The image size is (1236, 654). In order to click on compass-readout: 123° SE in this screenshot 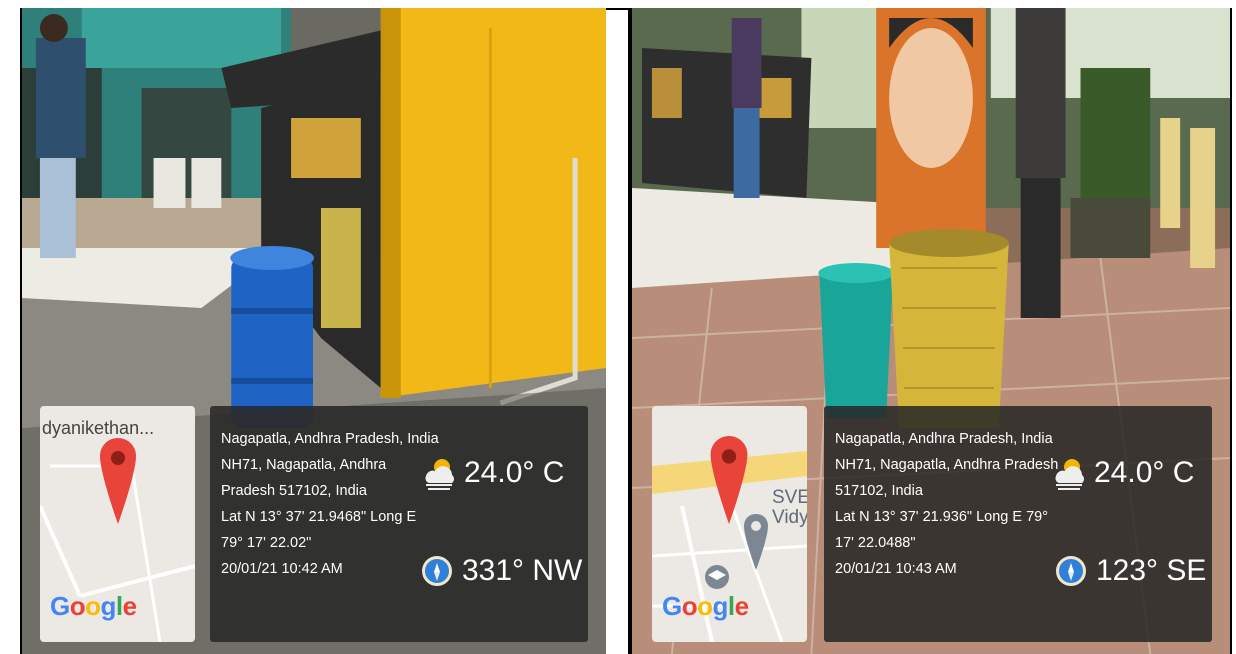, I will do `click(1131, 571)`.